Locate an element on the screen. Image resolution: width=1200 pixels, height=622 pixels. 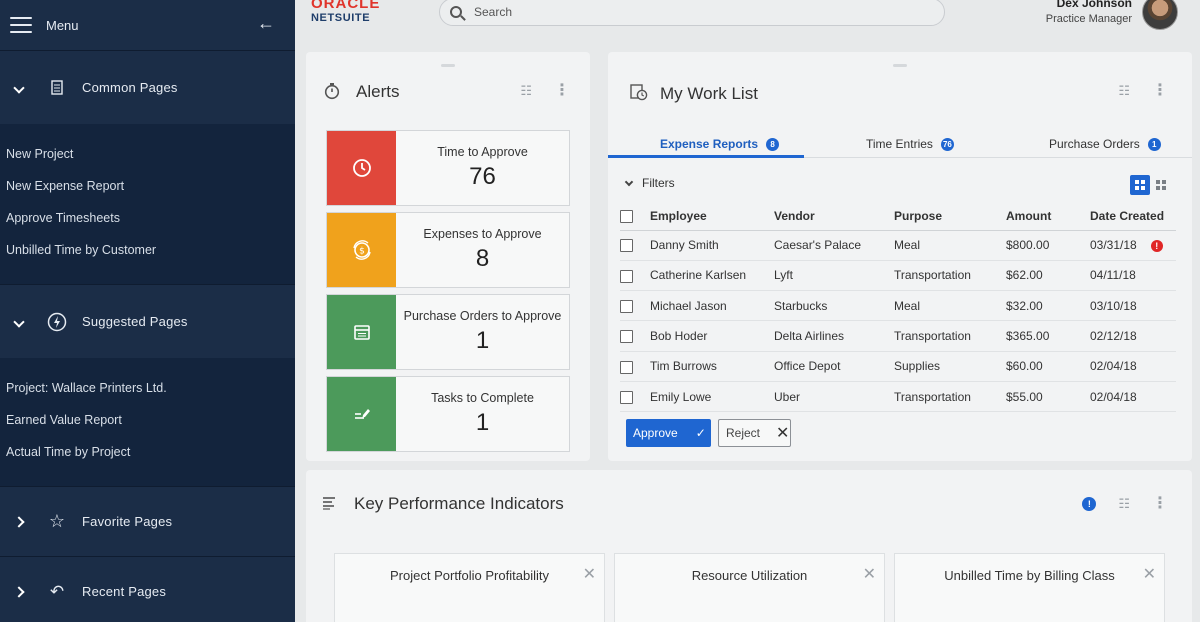
alert-expenses-to-approve: $ Expenses to Approve 8 is located at coordinates (448, 250).